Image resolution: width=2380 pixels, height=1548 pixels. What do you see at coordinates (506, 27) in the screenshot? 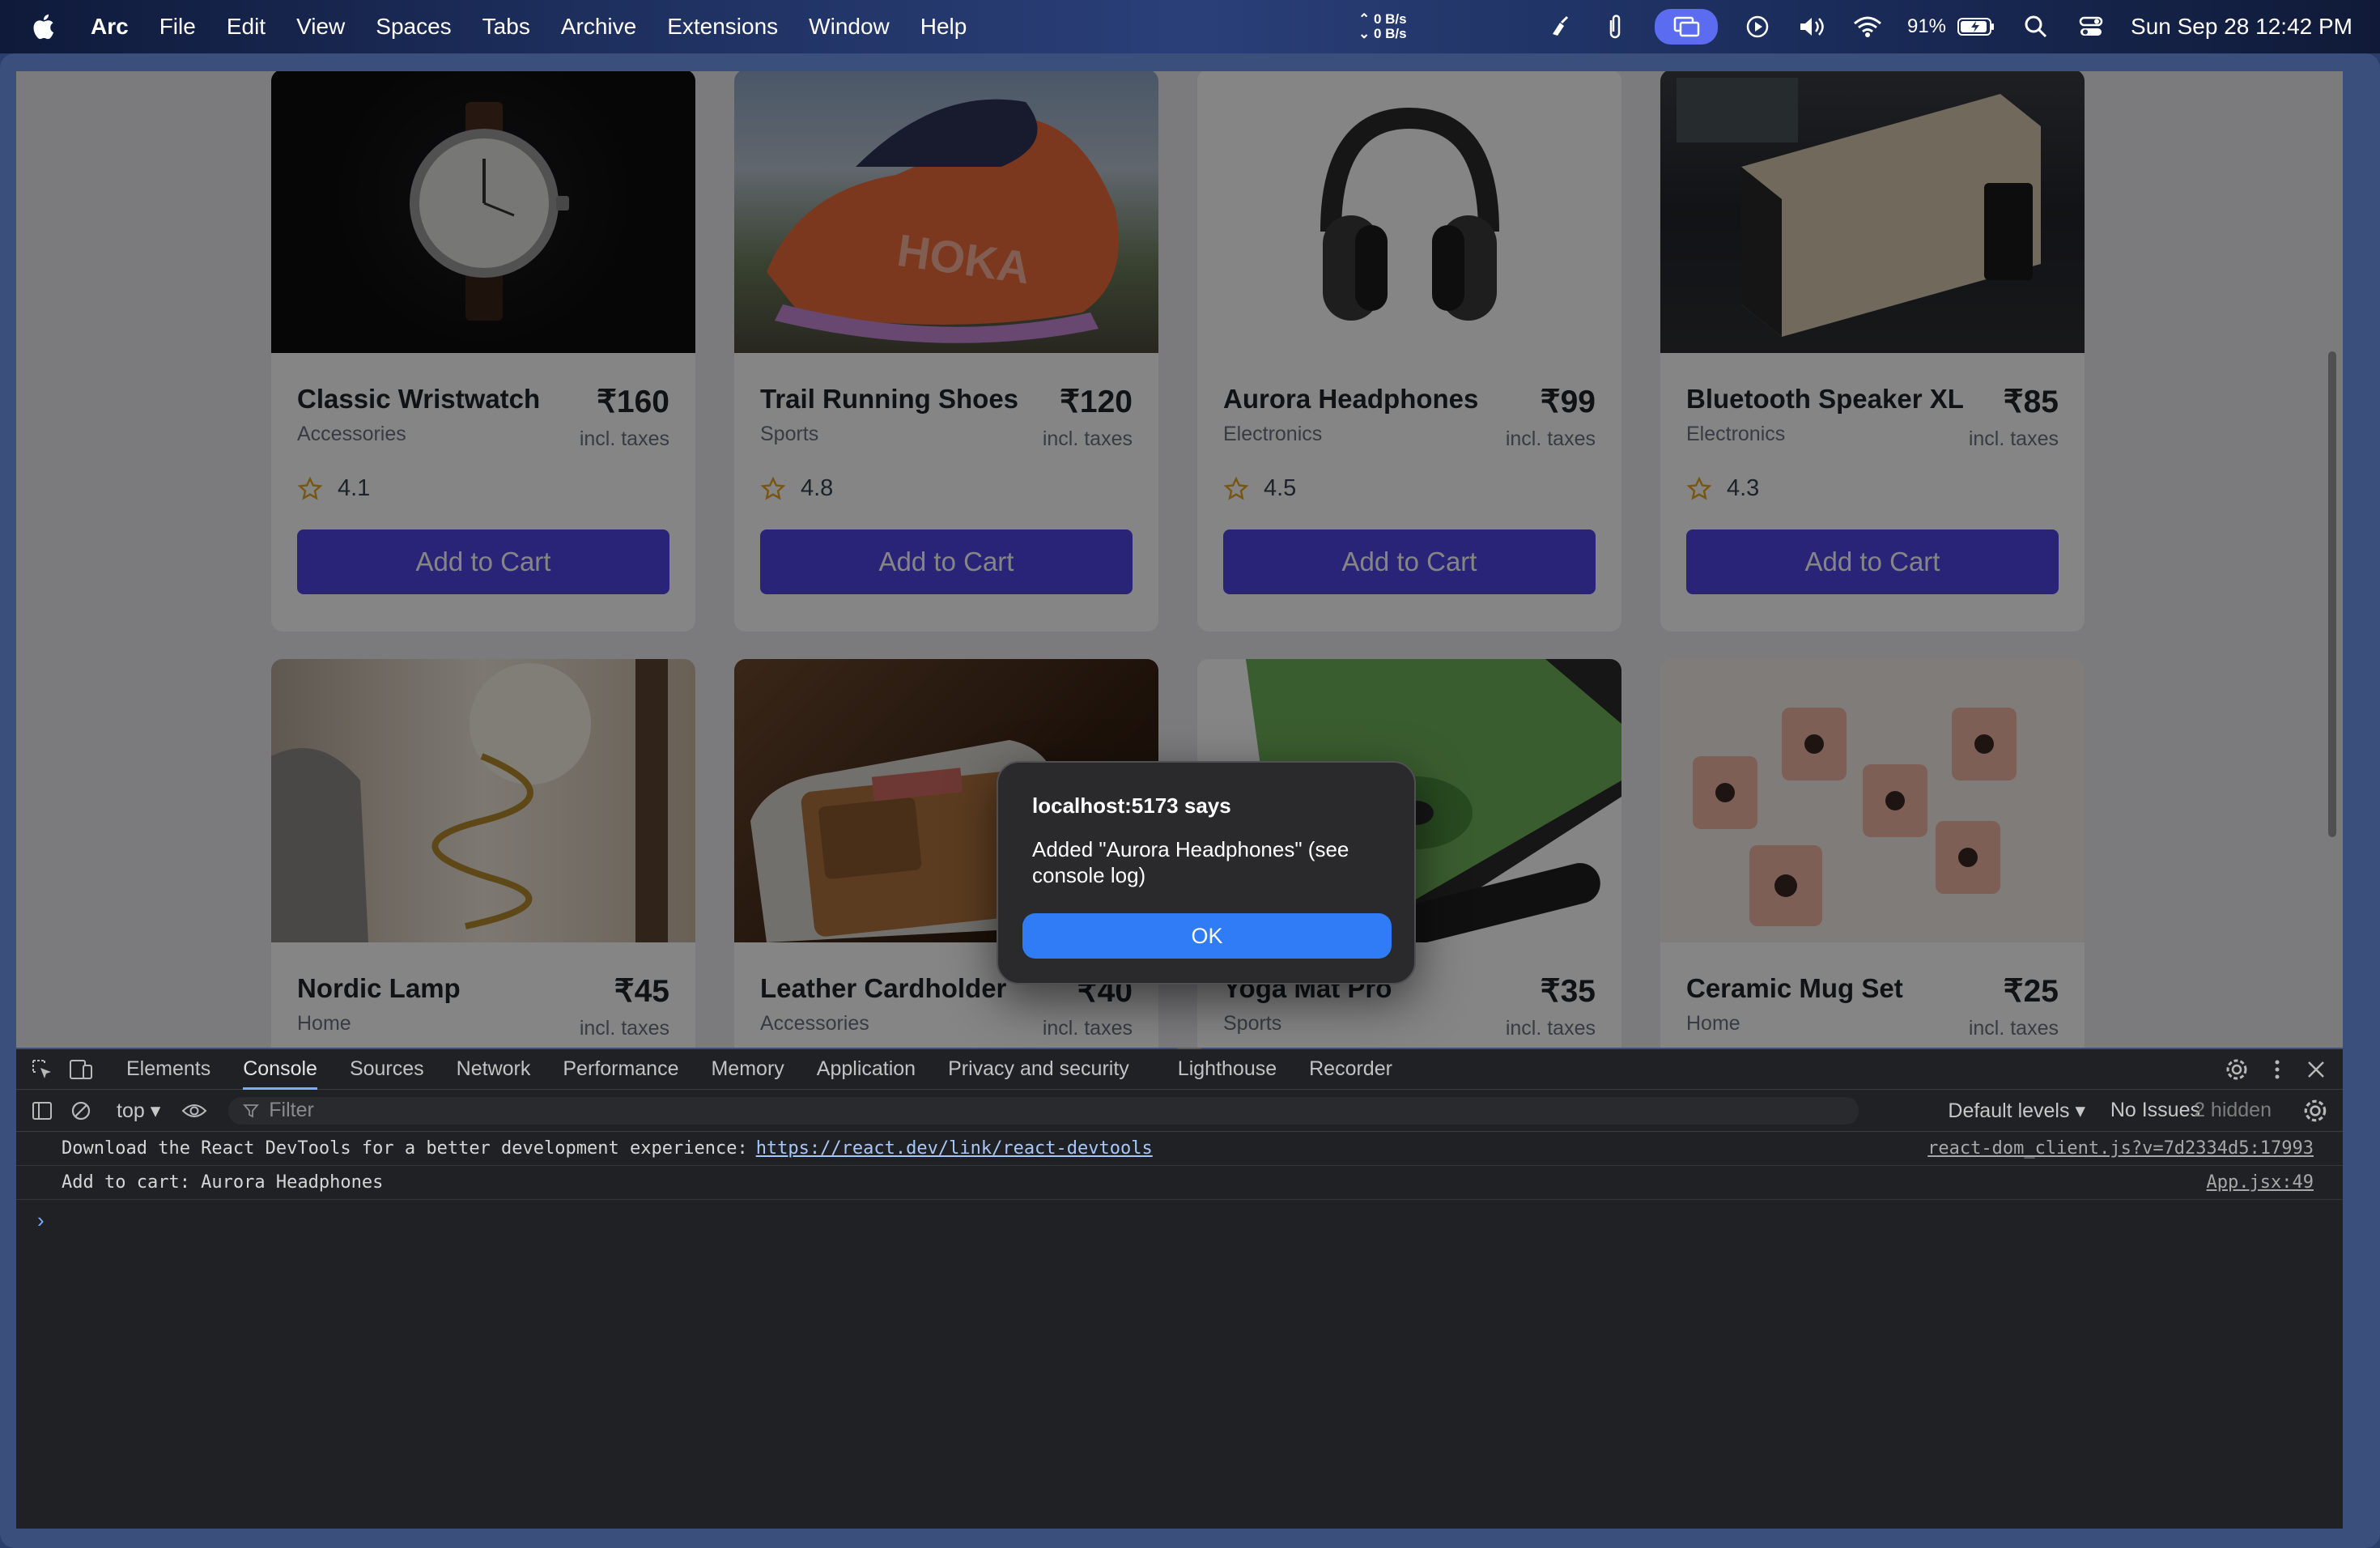
I see `menu-tabs: Tabs` at bounding box center [506, 27].